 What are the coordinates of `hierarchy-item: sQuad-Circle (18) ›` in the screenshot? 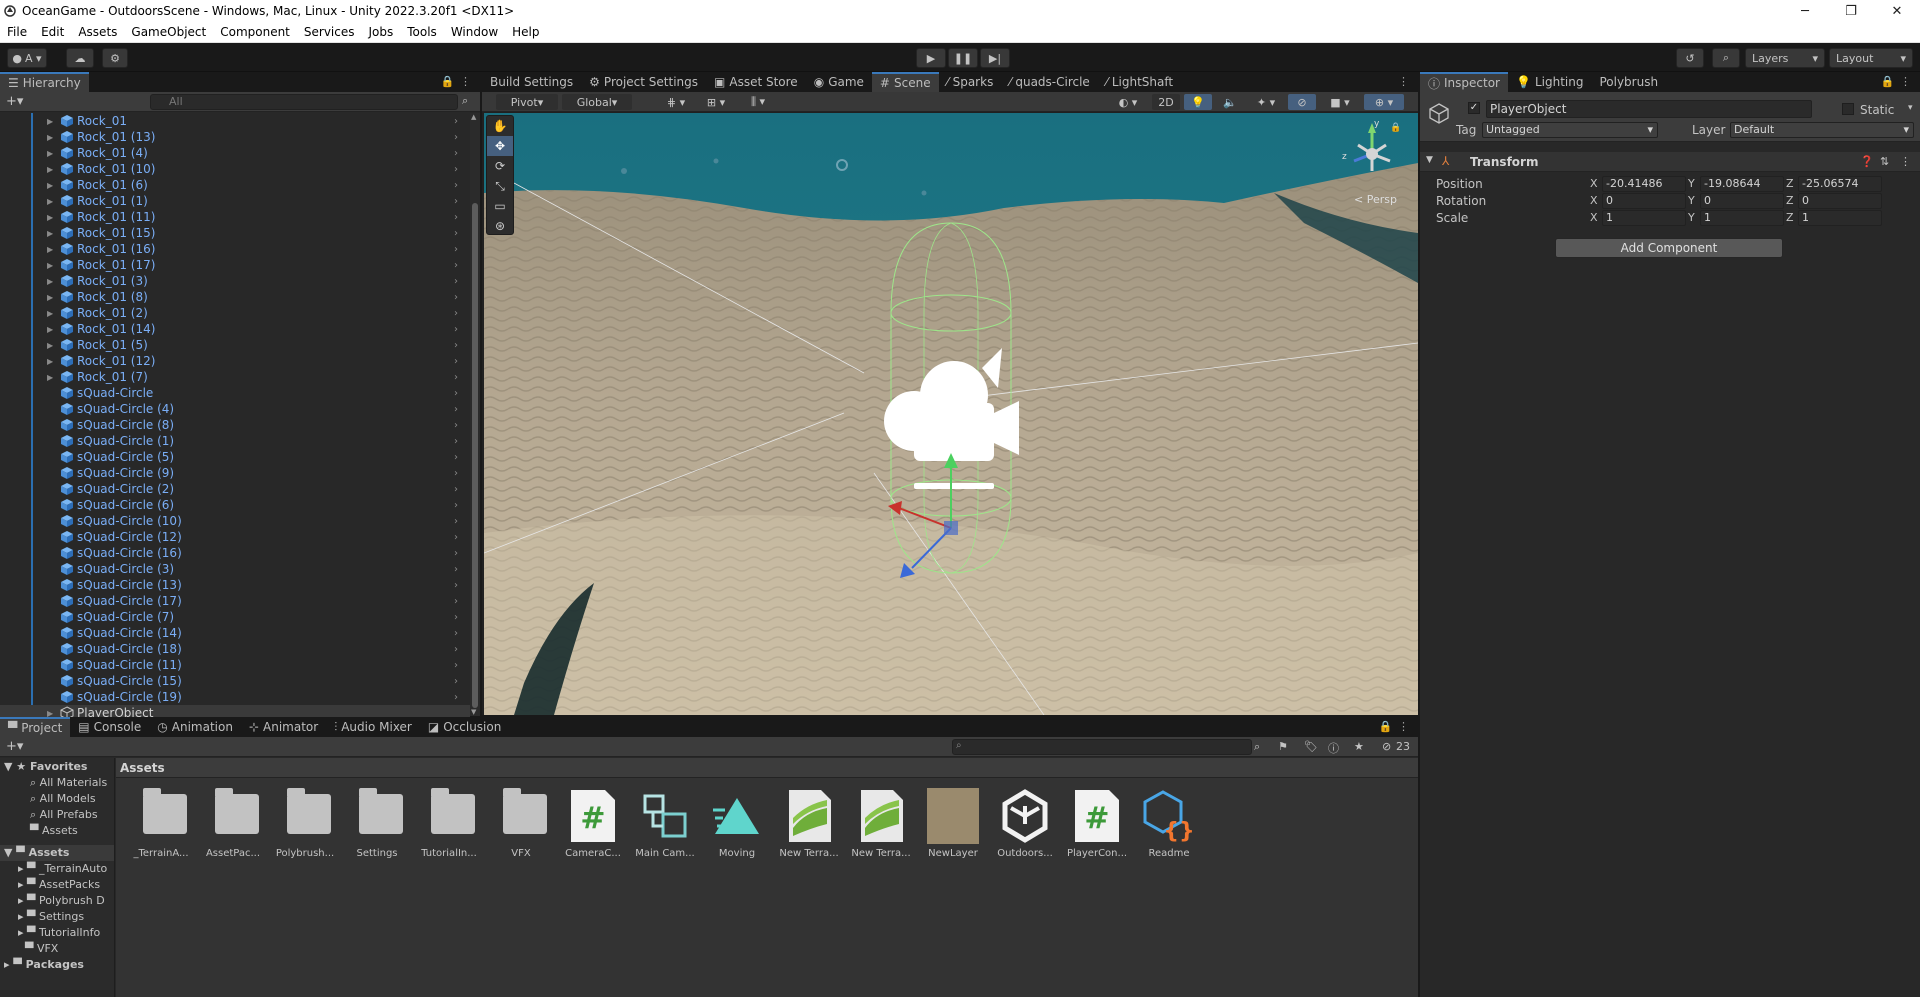 It's located at (235, 649).